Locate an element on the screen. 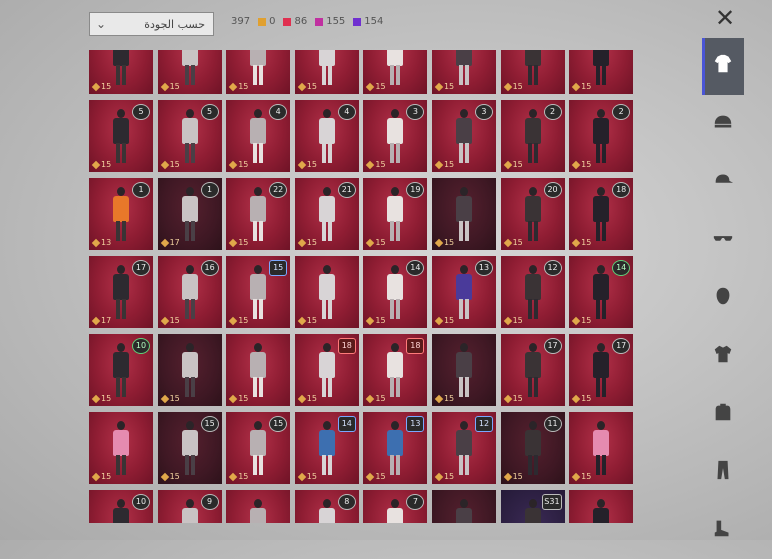 This screenshot has height=559, width=772. category-tab-jacket is located at coordinates (723, 356).